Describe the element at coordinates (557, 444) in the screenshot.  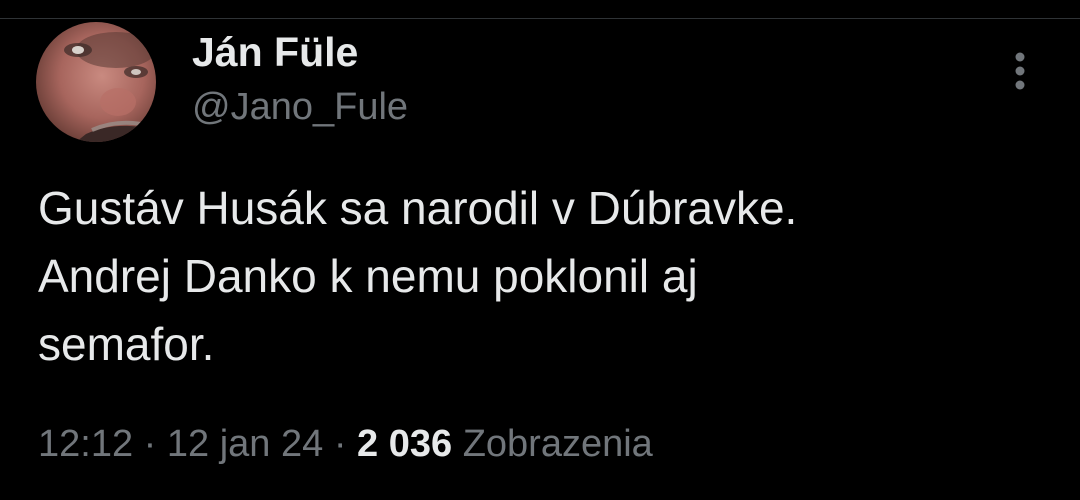
I see `views-label: Zobrazenia` at that location.